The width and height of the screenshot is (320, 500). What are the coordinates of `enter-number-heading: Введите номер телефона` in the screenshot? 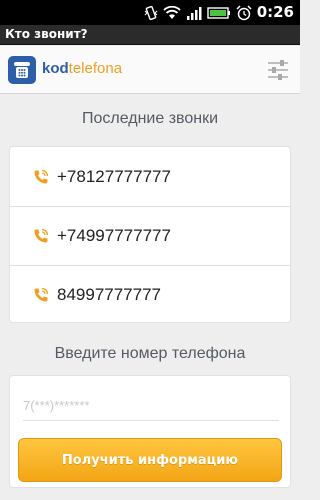 It's located at (150, 353).